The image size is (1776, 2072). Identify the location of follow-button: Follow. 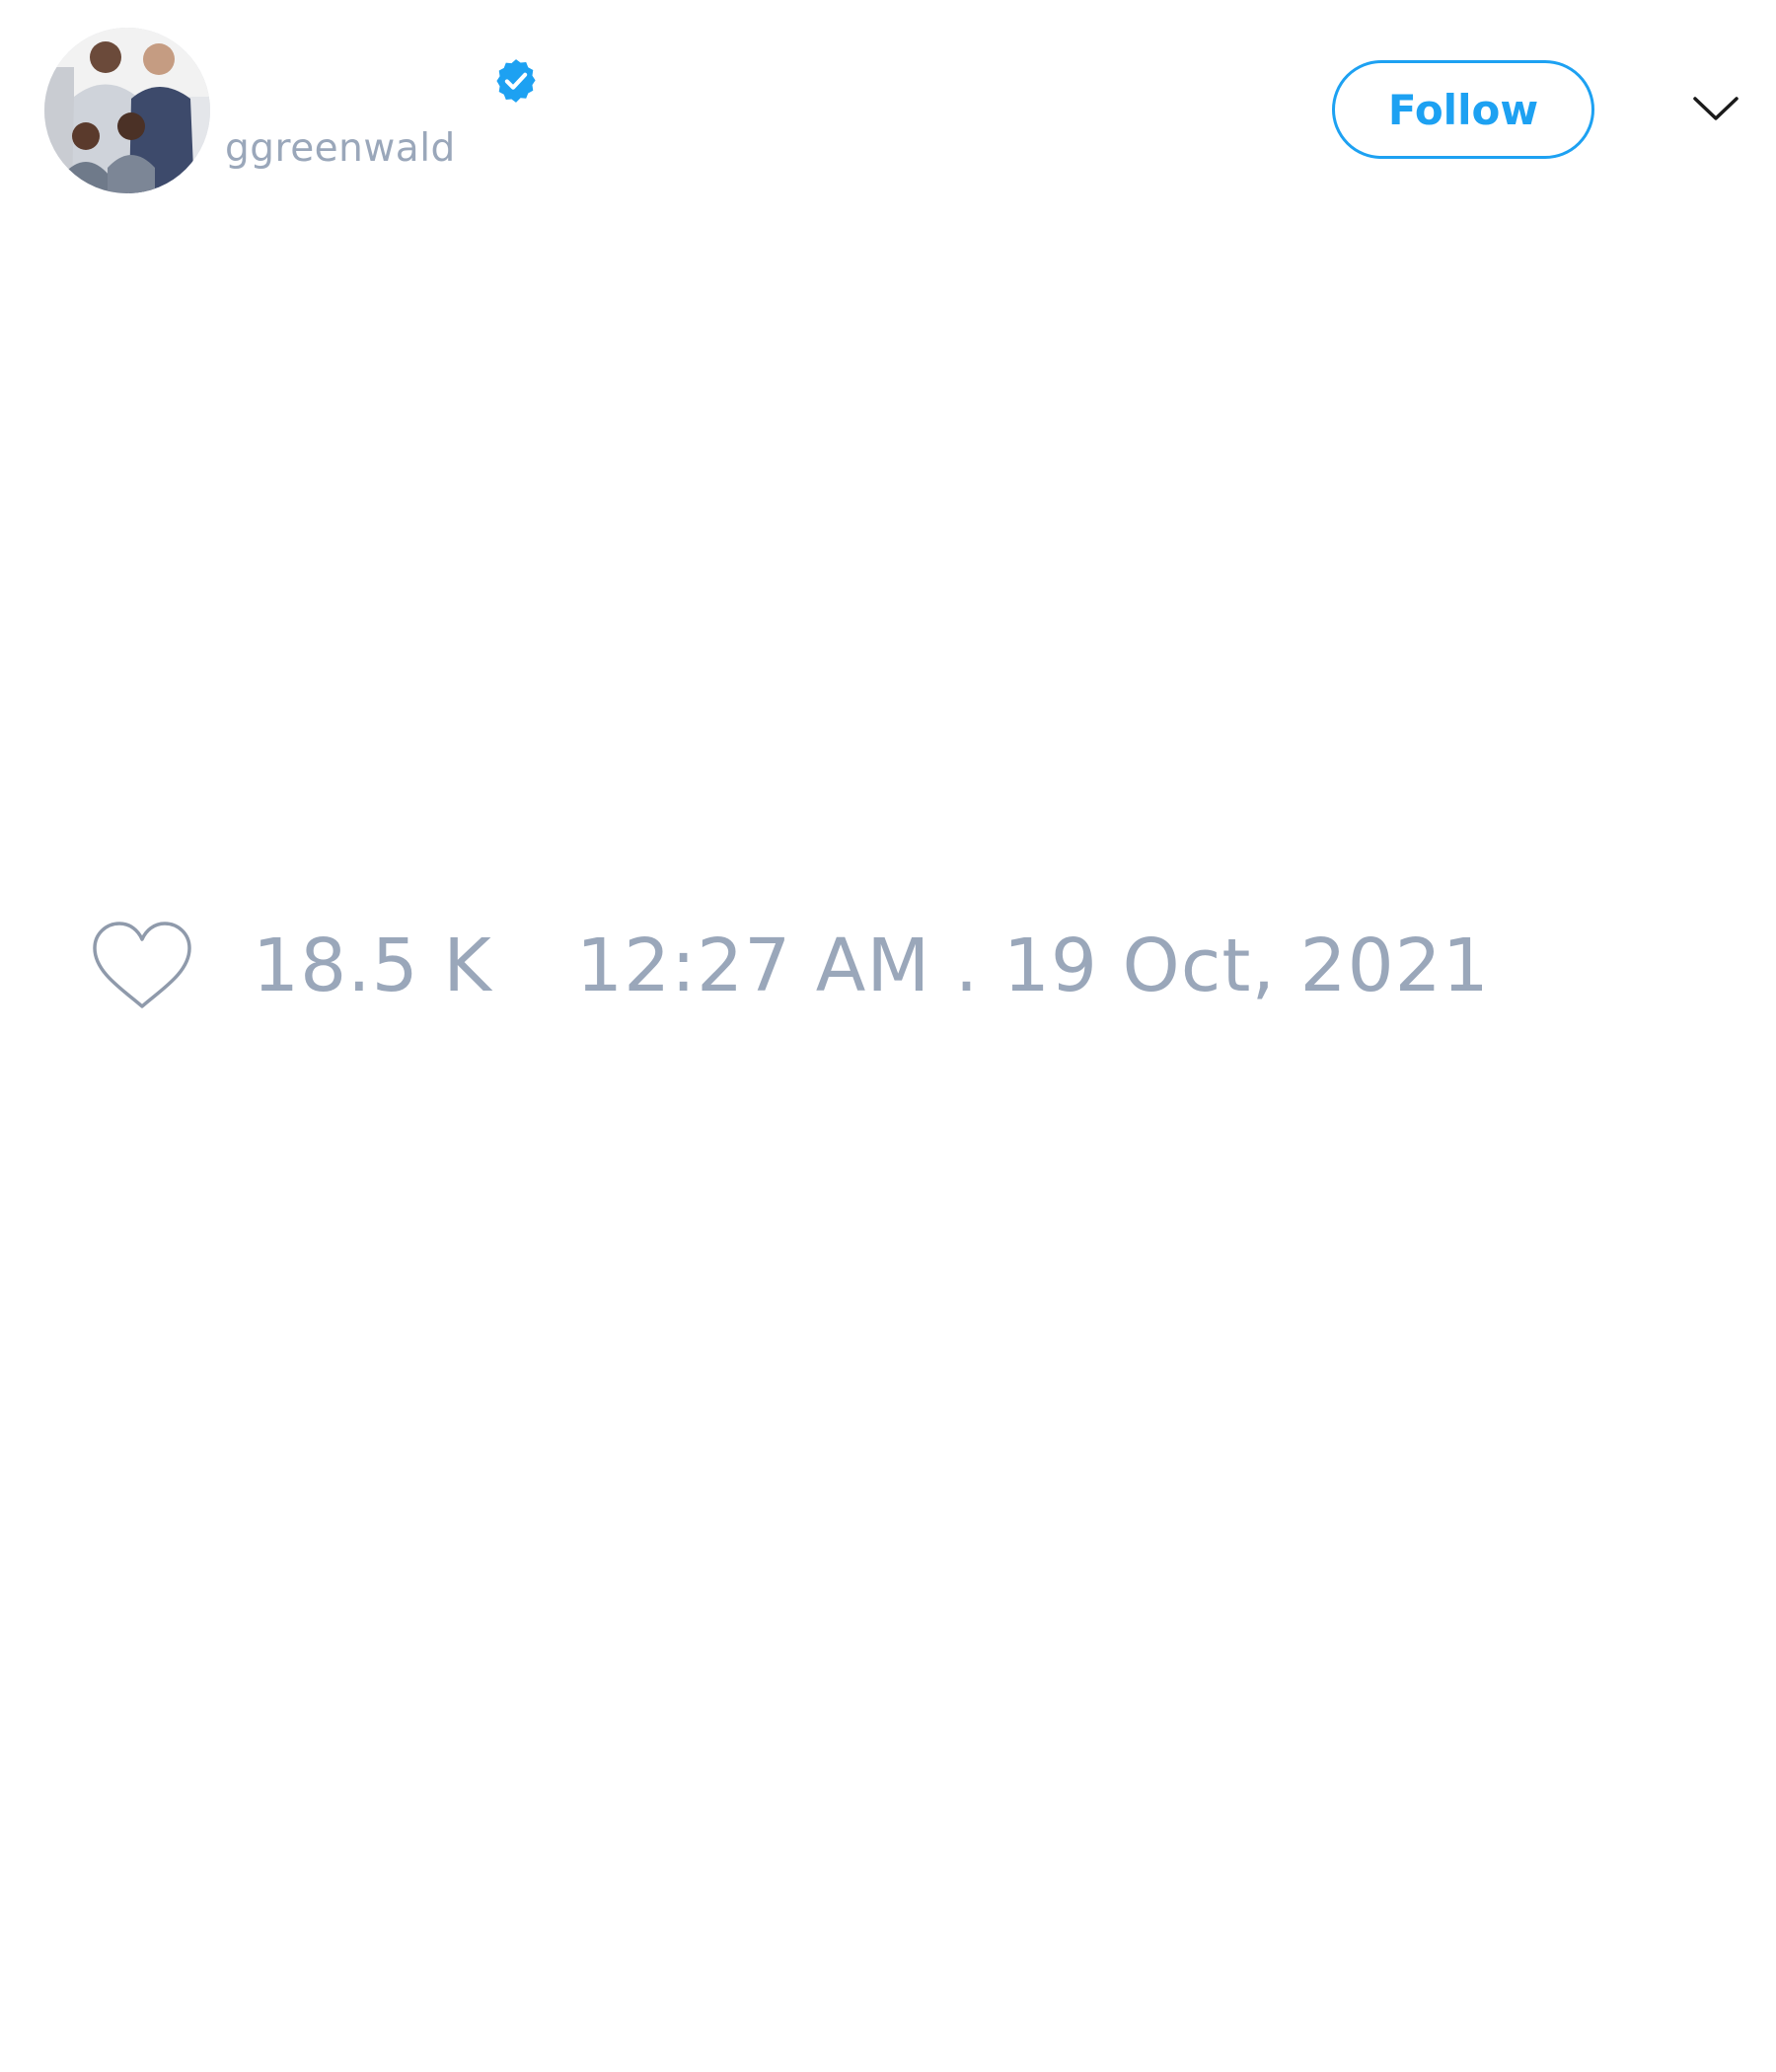
(1463, 110).